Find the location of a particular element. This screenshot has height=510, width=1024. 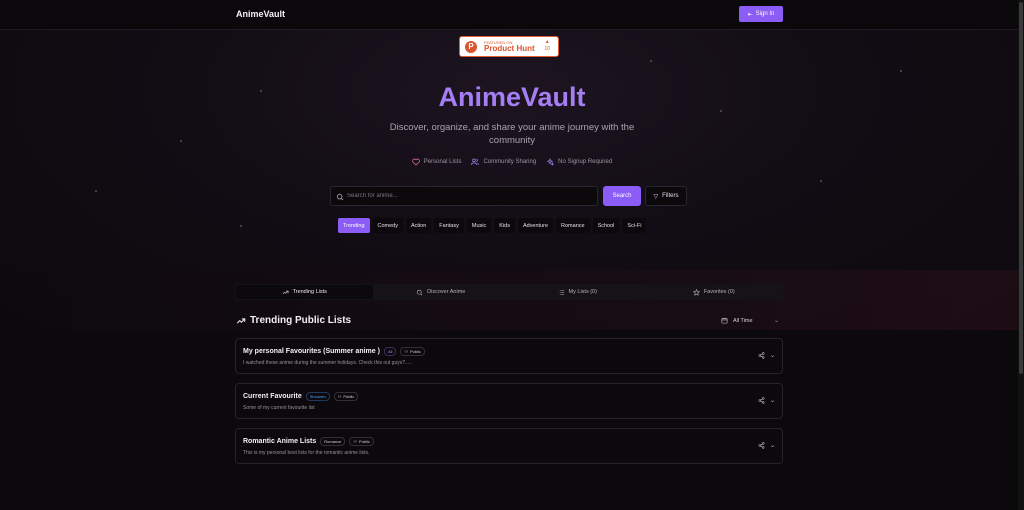

filter-icon: ▽ is located at coordinates (656, 196).